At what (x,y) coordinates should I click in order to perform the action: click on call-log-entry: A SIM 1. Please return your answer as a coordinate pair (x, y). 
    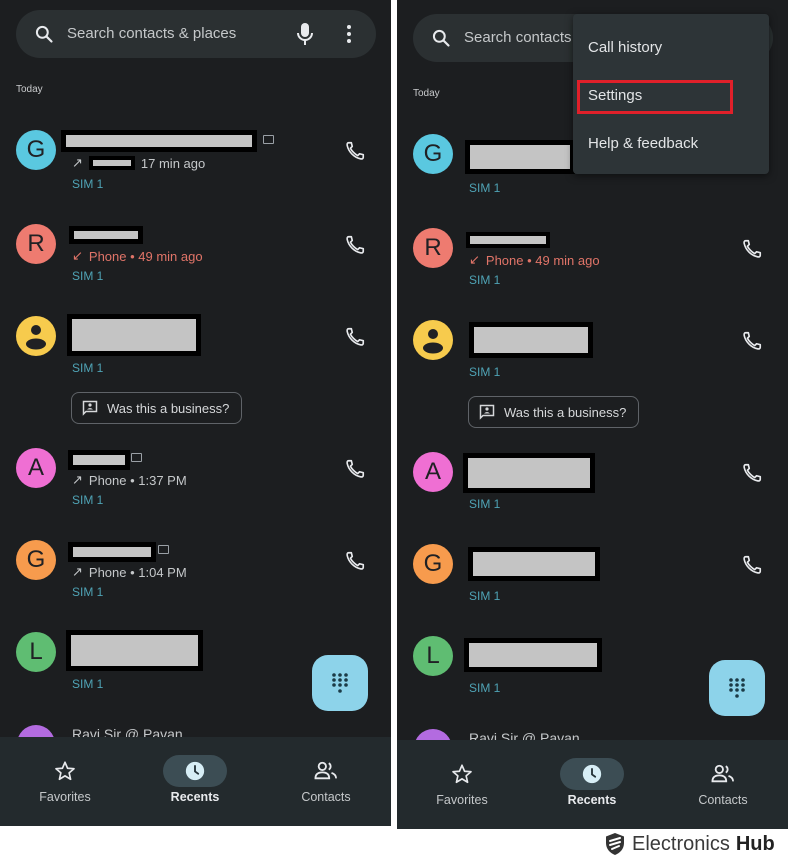
    Looking at the image, I should click on (592, 482).